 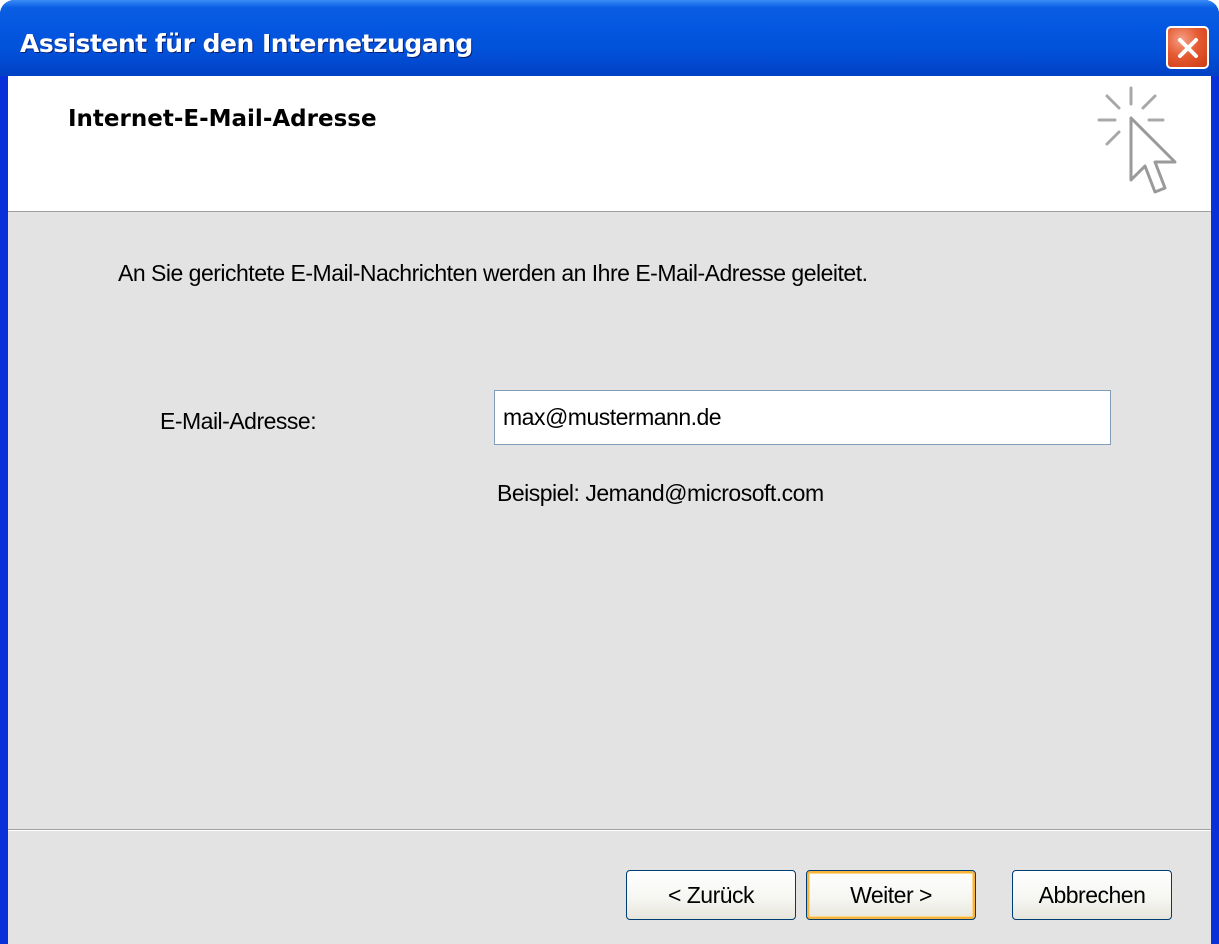 I want to click on example-hint: Beispiel: Jemand@microsoft.com, so click(x=660, y=493).